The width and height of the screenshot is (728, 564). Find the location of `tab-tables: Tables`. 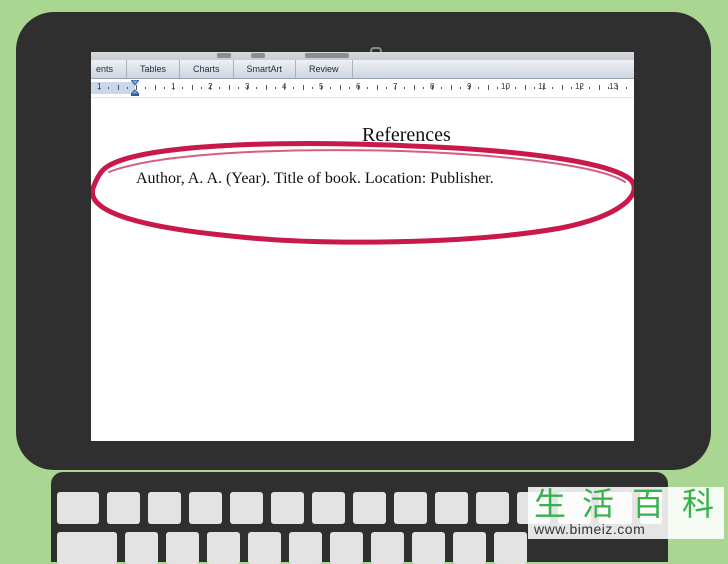

tab-tables: Tables is located at coordinates (154, 69).